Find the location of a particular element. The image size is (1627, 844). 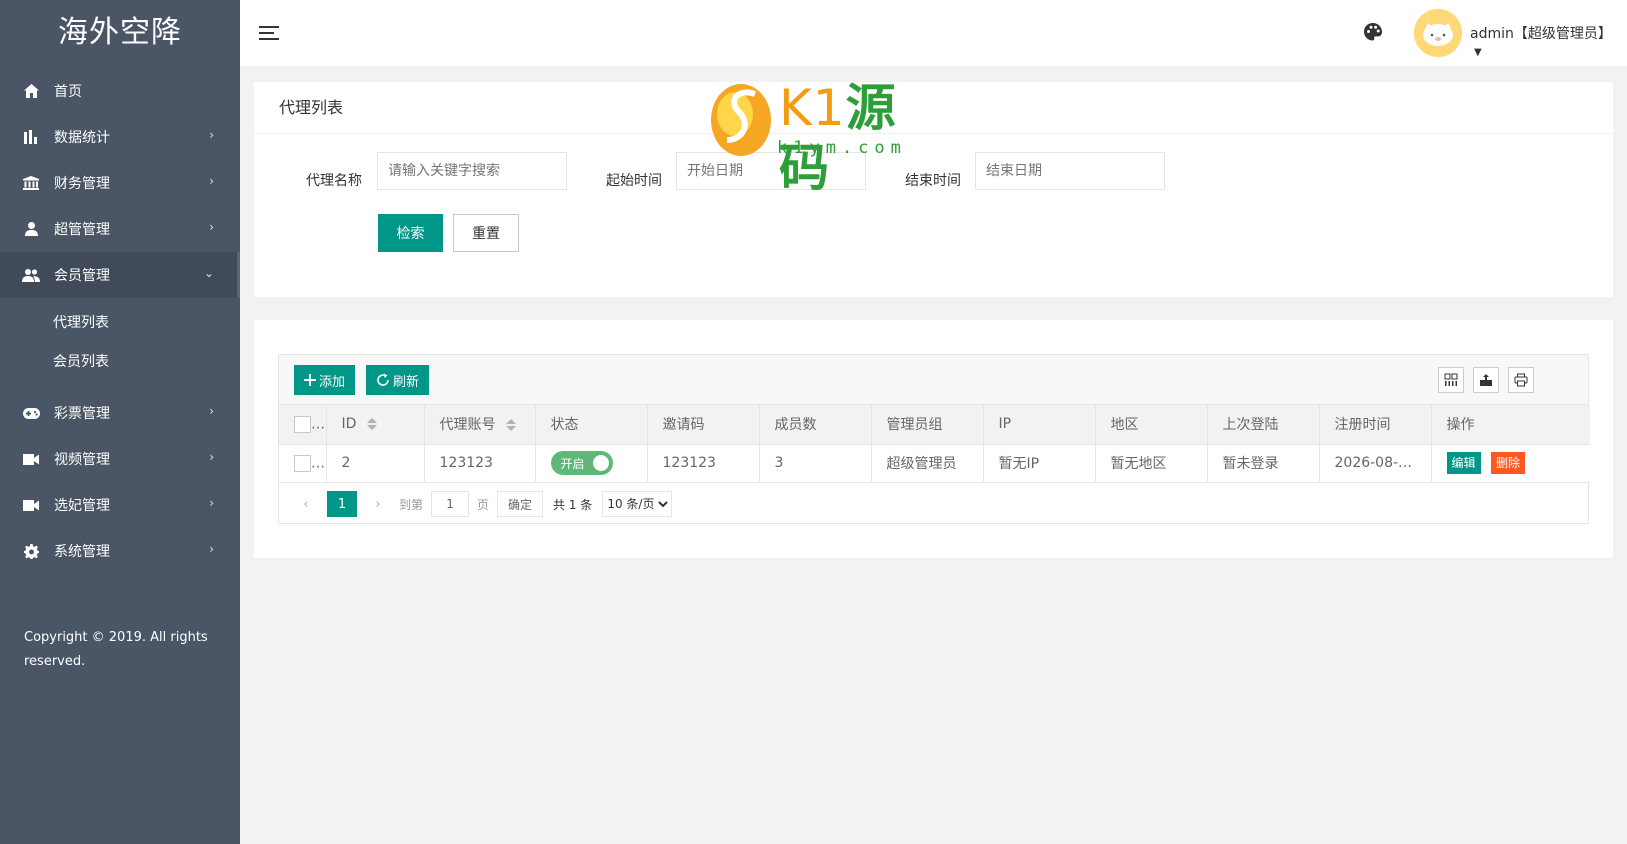

card-title: 代理列表 is located at coordinates (933, 108).